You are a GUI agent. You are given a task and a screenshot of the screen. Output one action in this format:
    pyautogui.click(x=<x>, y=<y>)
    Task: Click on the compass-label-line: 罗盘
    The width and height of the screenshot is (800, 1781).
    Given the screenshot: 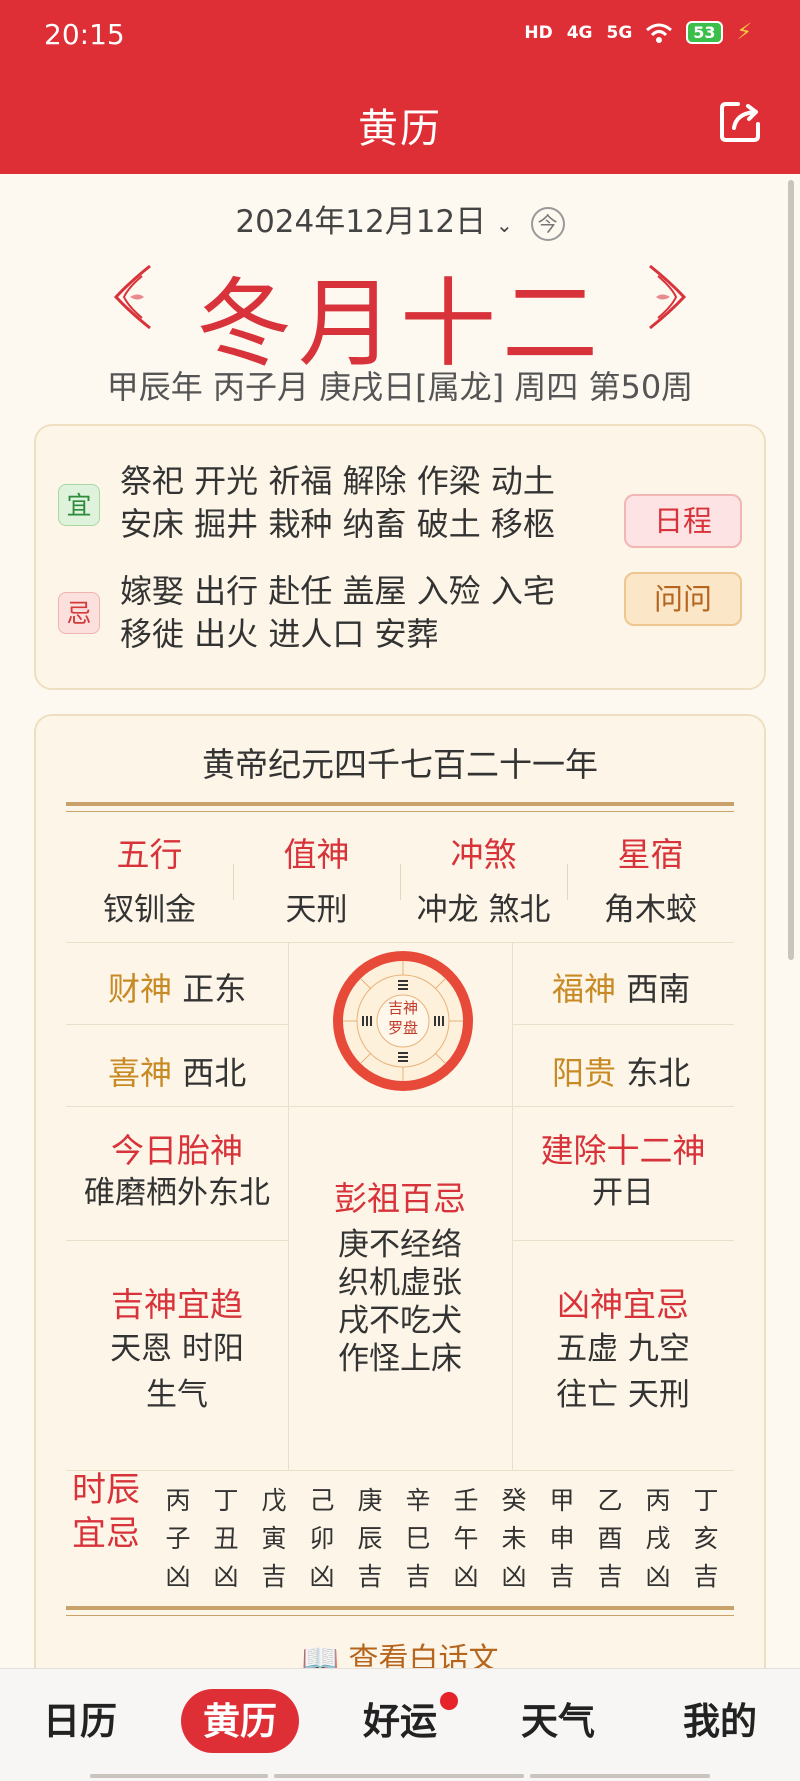 What is the action you would take?
    pyautogui.click(x=402, y=1028)
    